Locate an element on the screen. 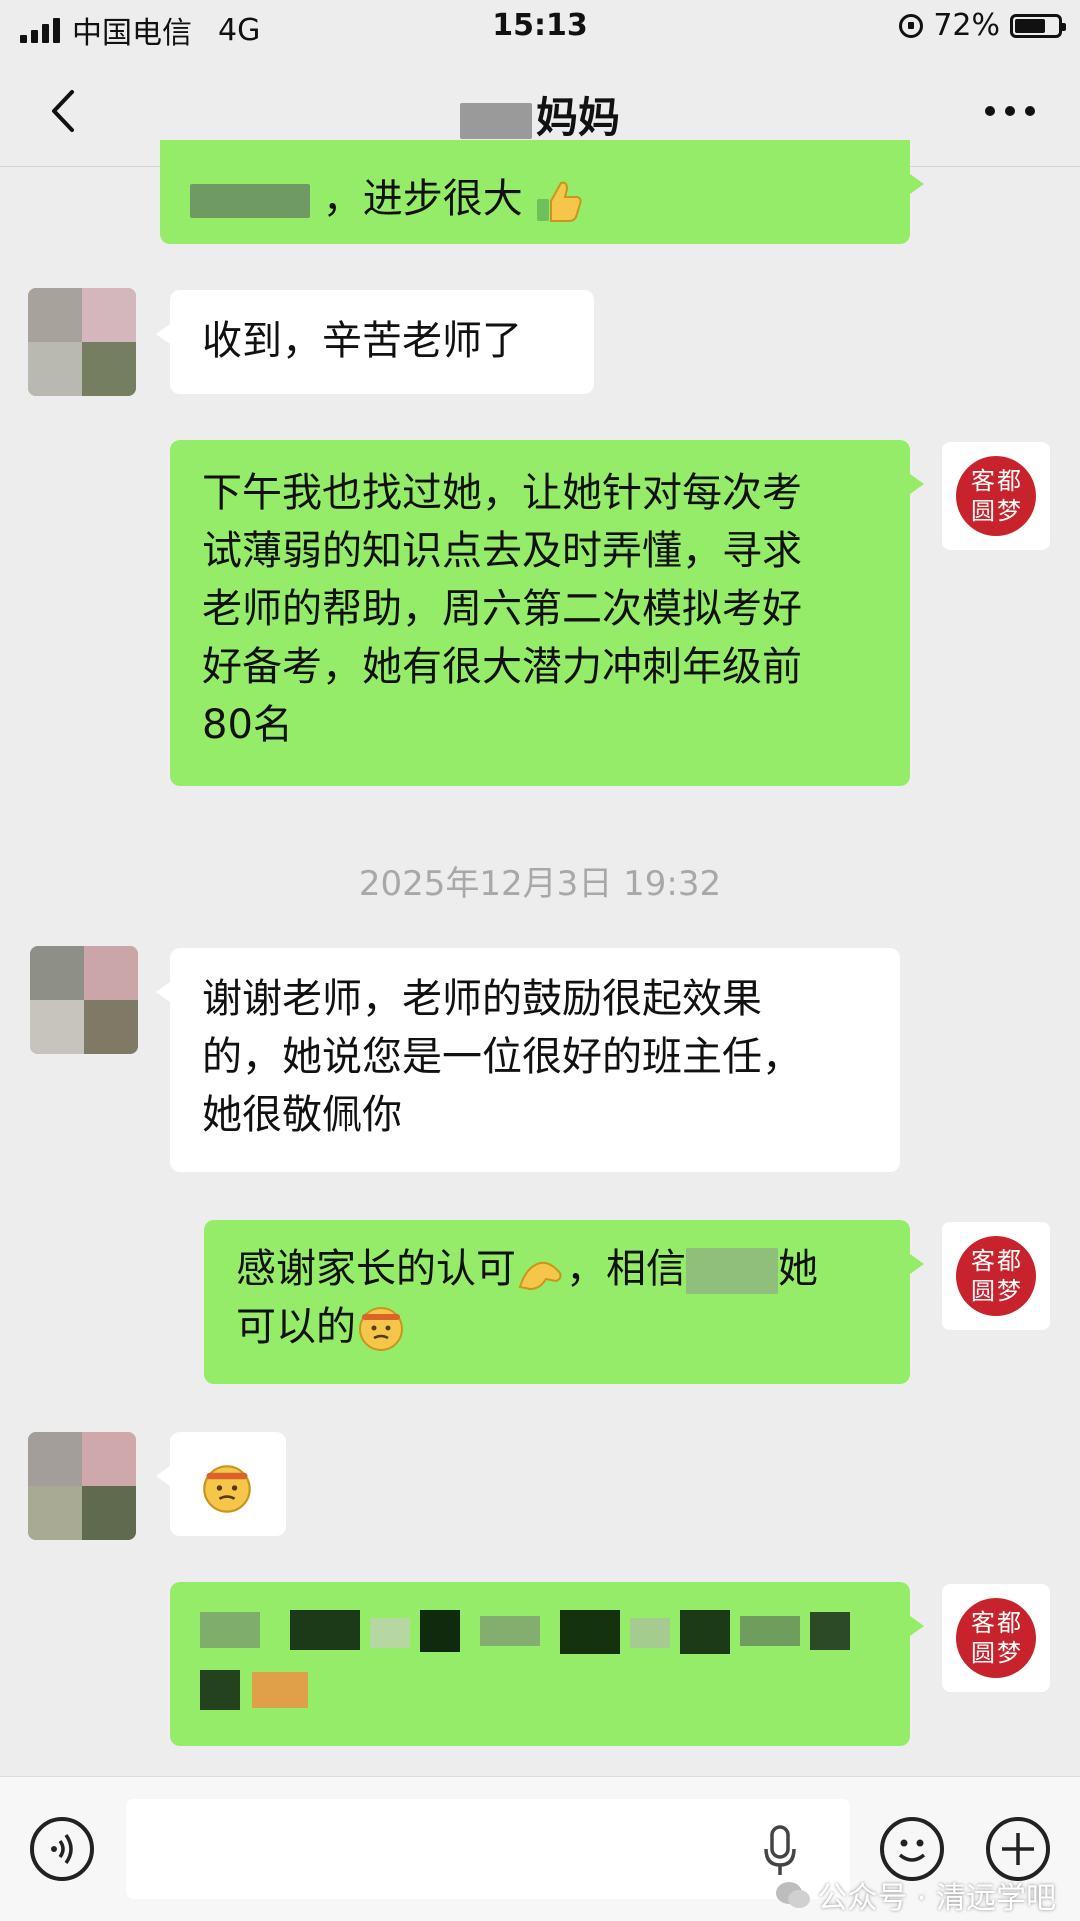 The height and width of the screenshot is (1921, 1080). battery-percent: 72% is located at coordinates (966, 25).